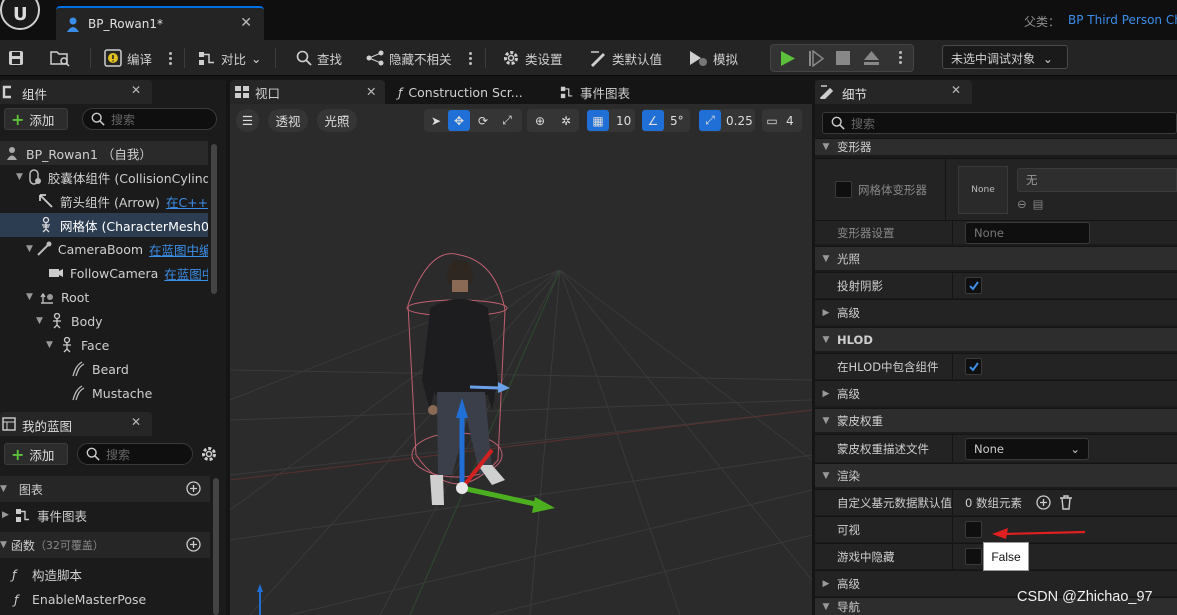  Describe the element at coordinates (1038, 204) in the screenshot. I see `browse-folder-icon: ▤` at that location.